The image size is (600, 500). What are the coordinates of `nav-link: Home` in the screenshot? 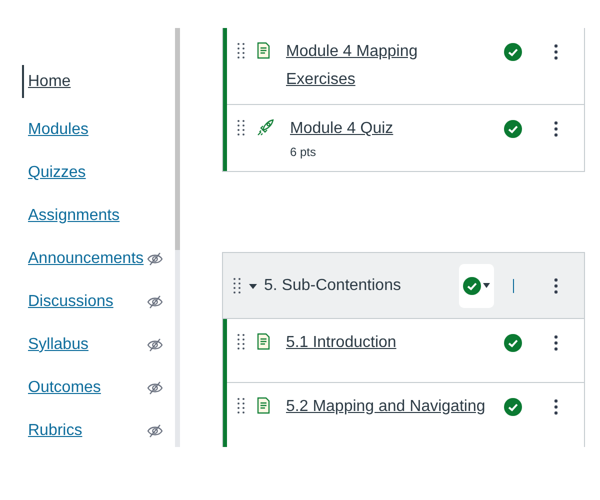 It's located at (46, 81).